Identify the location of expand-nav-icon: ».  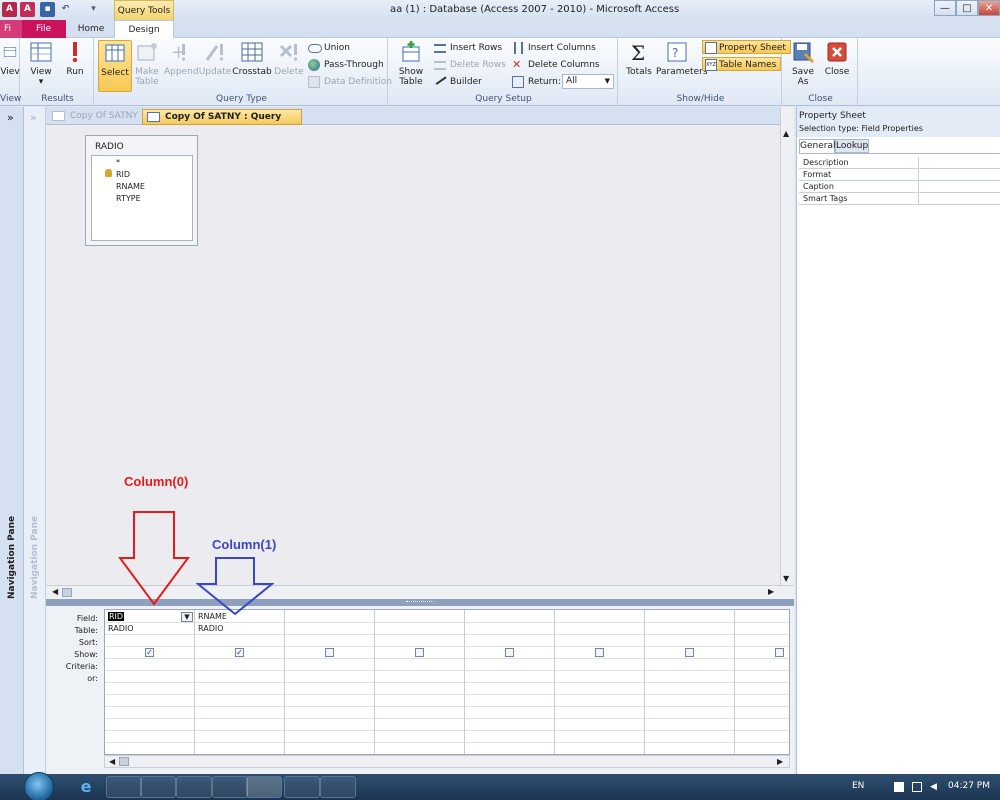
(10, 117).